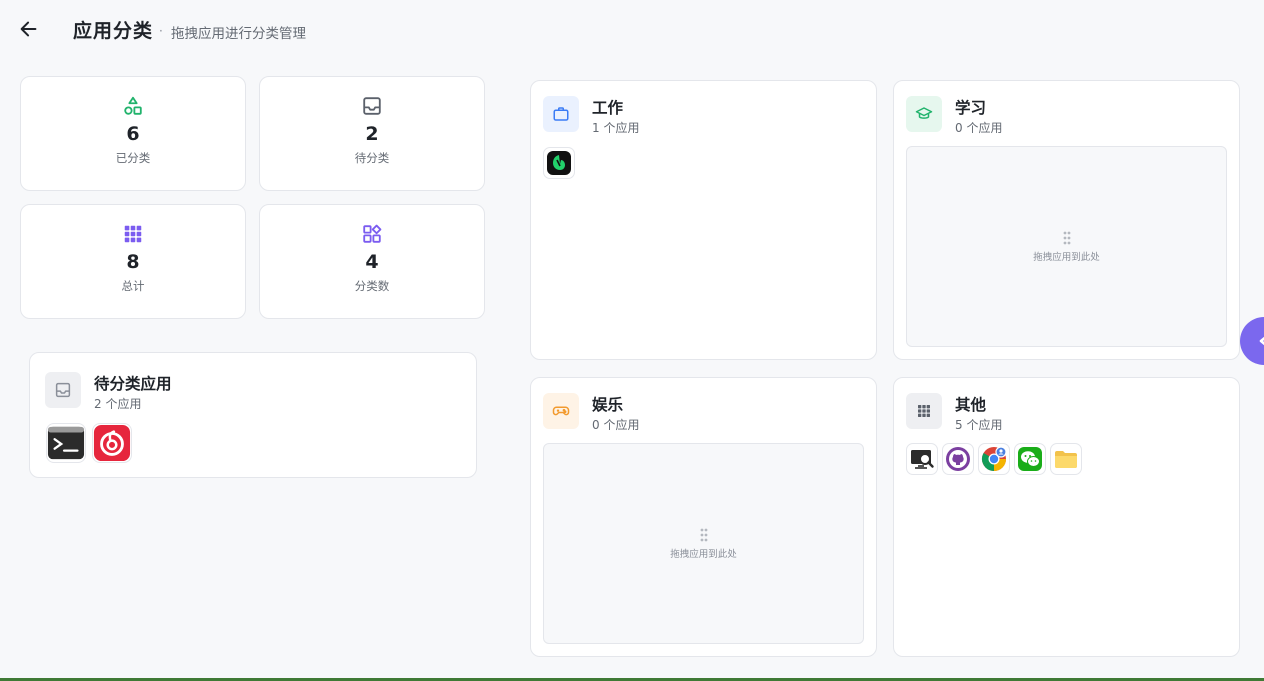 Image resolution: width=1264 pixels, height=681 pixels. I want to click on pending-app-list, so click(89, 443).